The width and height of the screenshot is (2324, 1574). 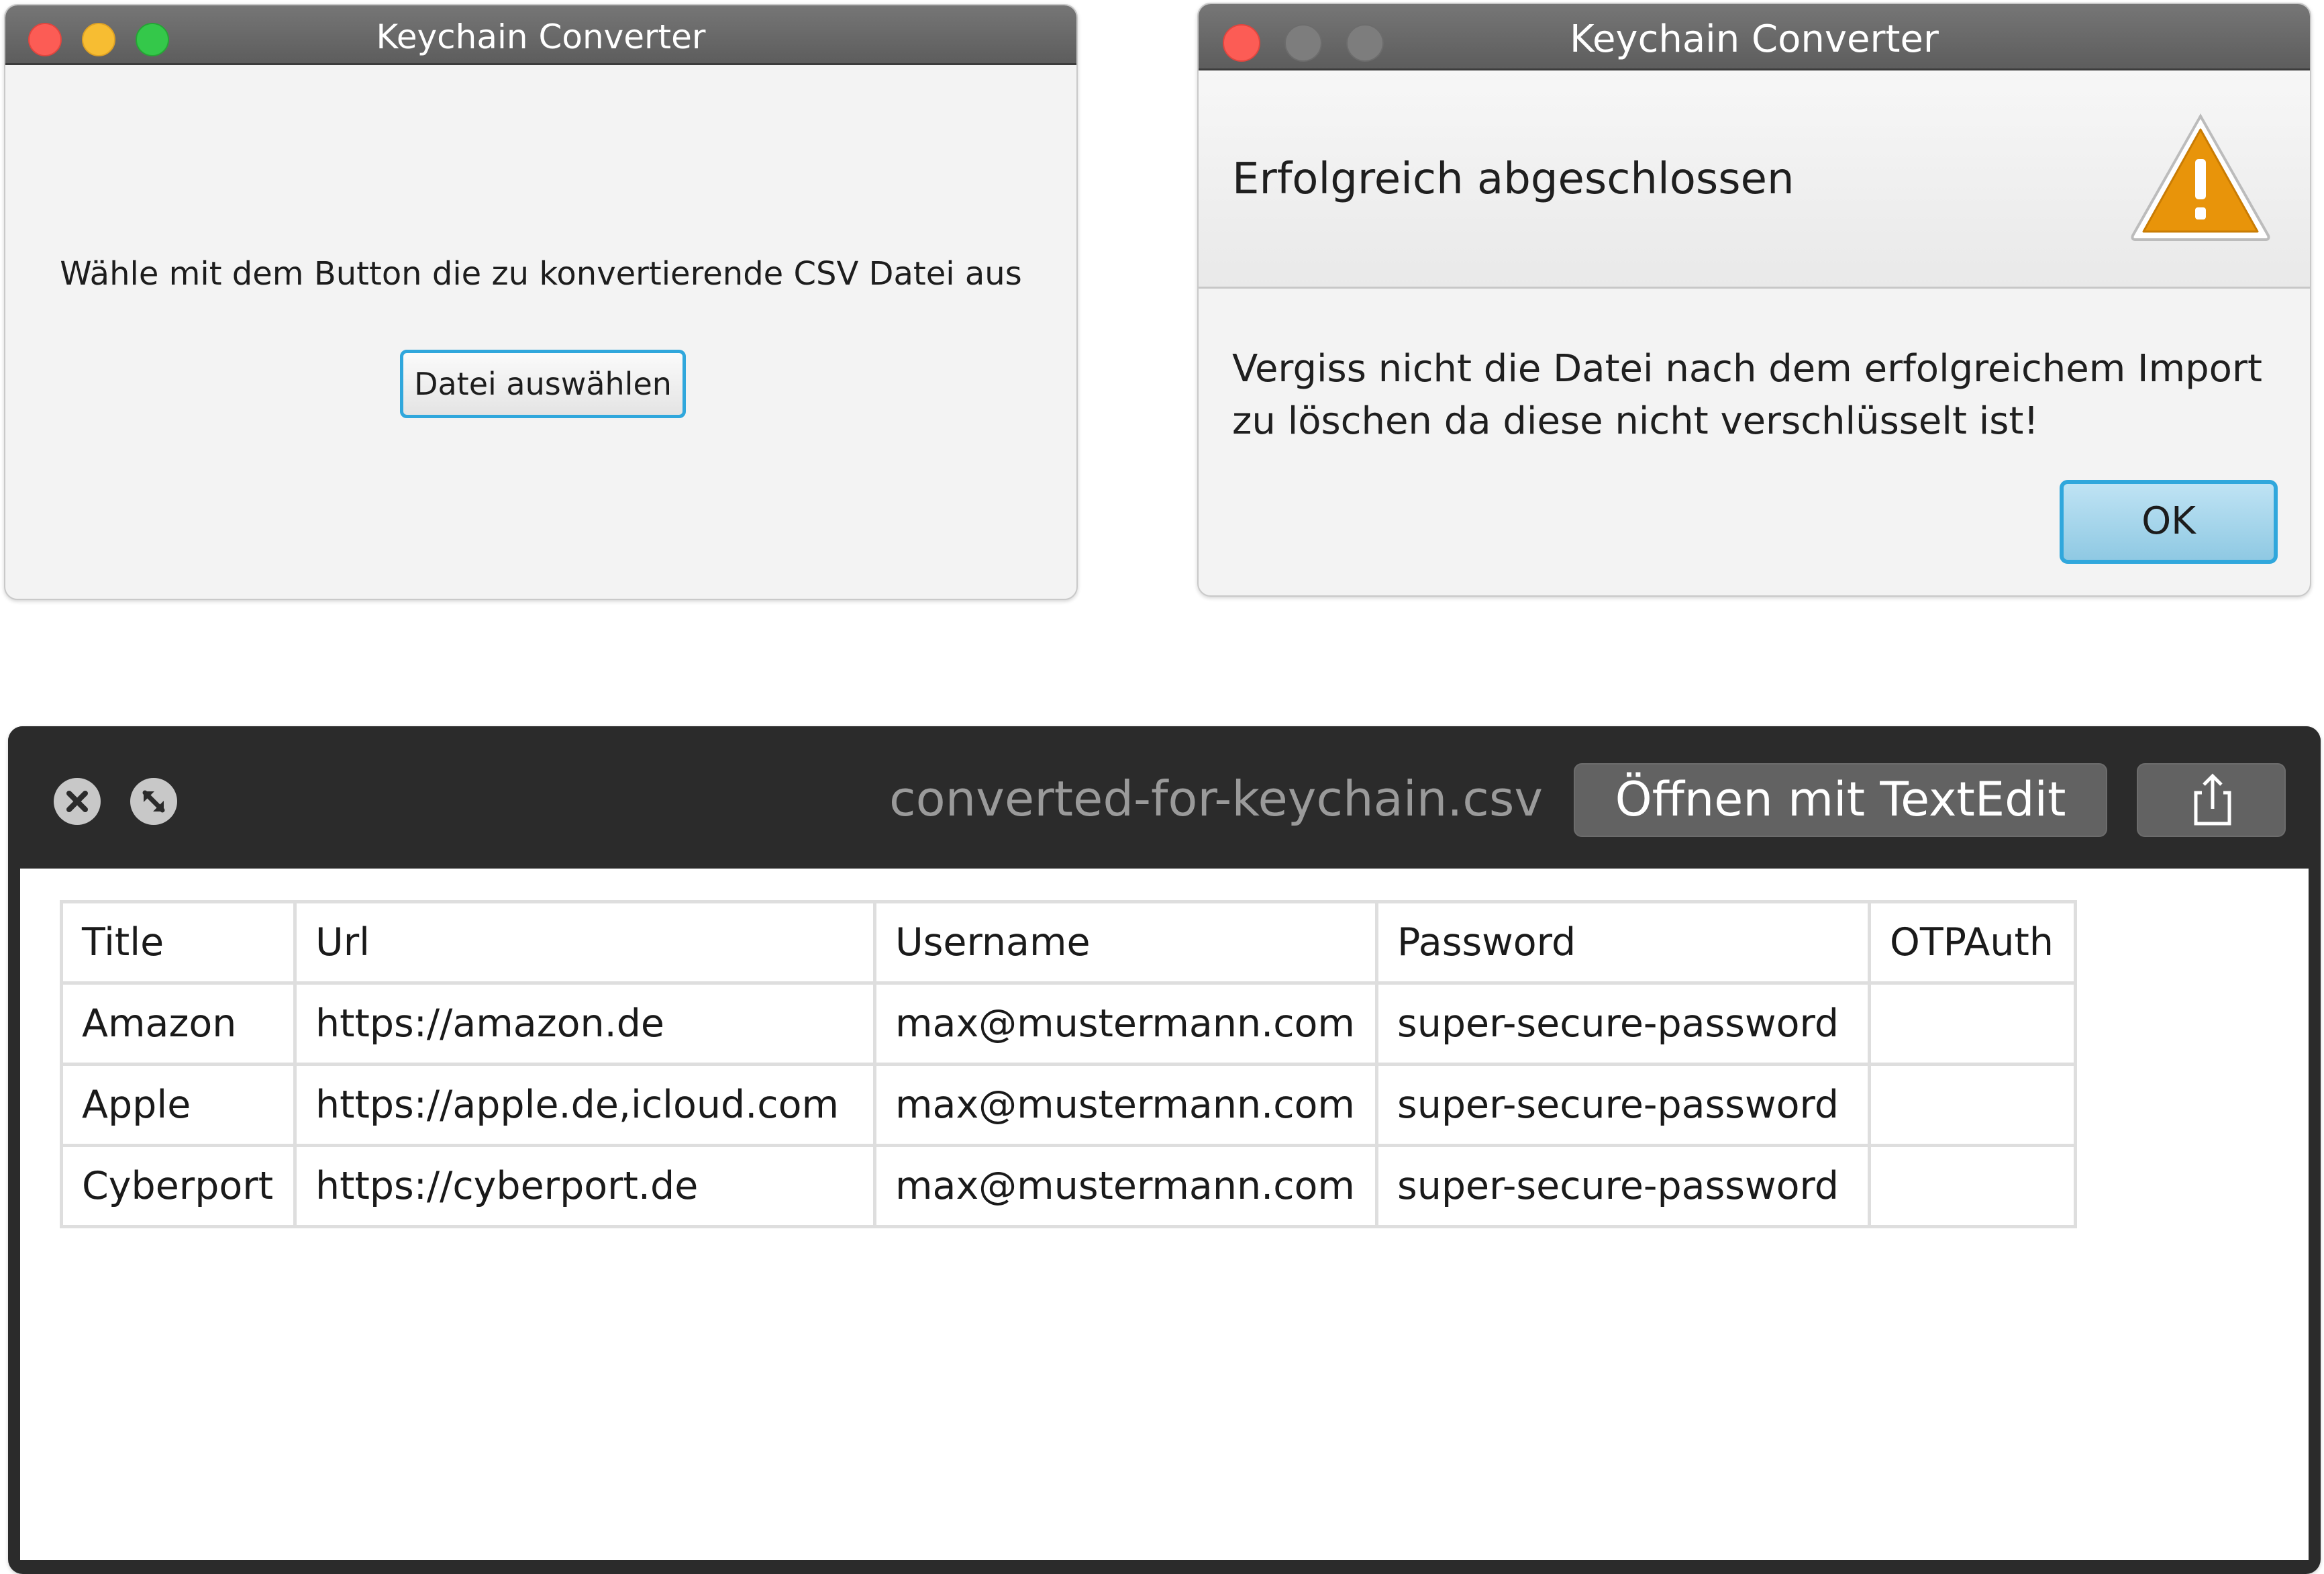 What do you see at coordinates (1216, 799) in the screenshot?
I see `file-name: converted-for-keychain.csv` at bounding box center [1216, 799].